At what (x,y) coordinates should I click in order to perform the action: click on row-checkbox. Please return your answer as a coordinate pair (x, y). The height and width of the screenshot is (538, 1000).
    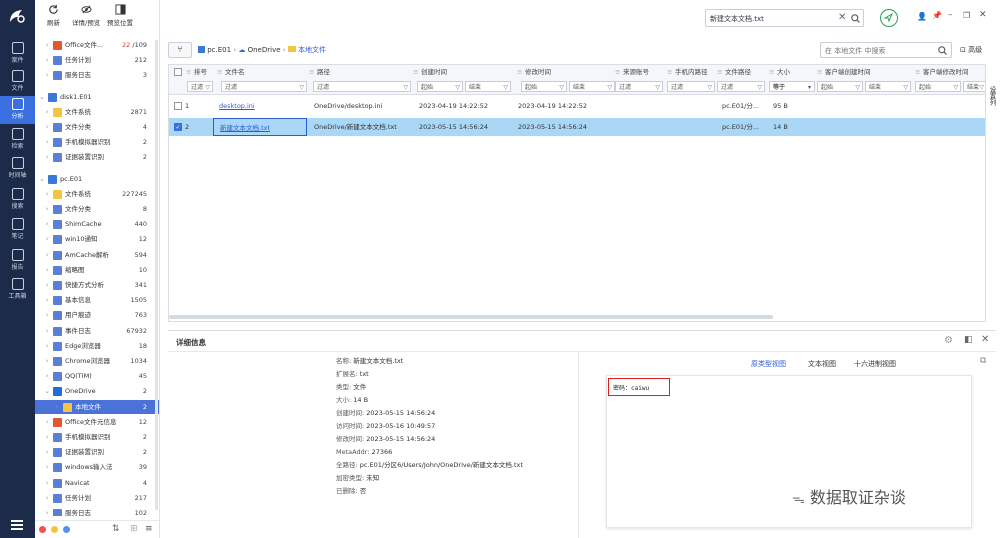
    Looking at the image, I should click on (178, 106).